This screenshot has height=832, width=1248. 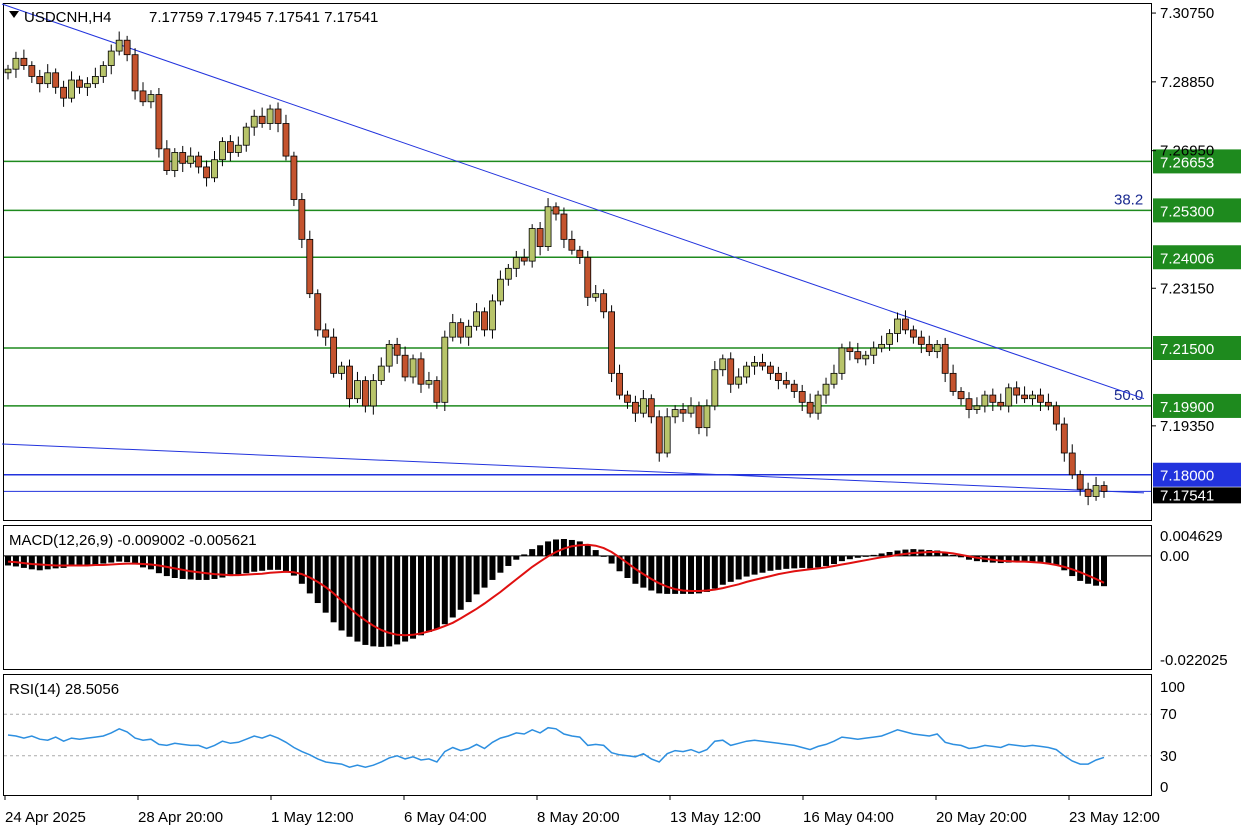 What do you see at coordinates (573, 468) in the screenshot?
I see `trendline` at bounding box center [573, 468].